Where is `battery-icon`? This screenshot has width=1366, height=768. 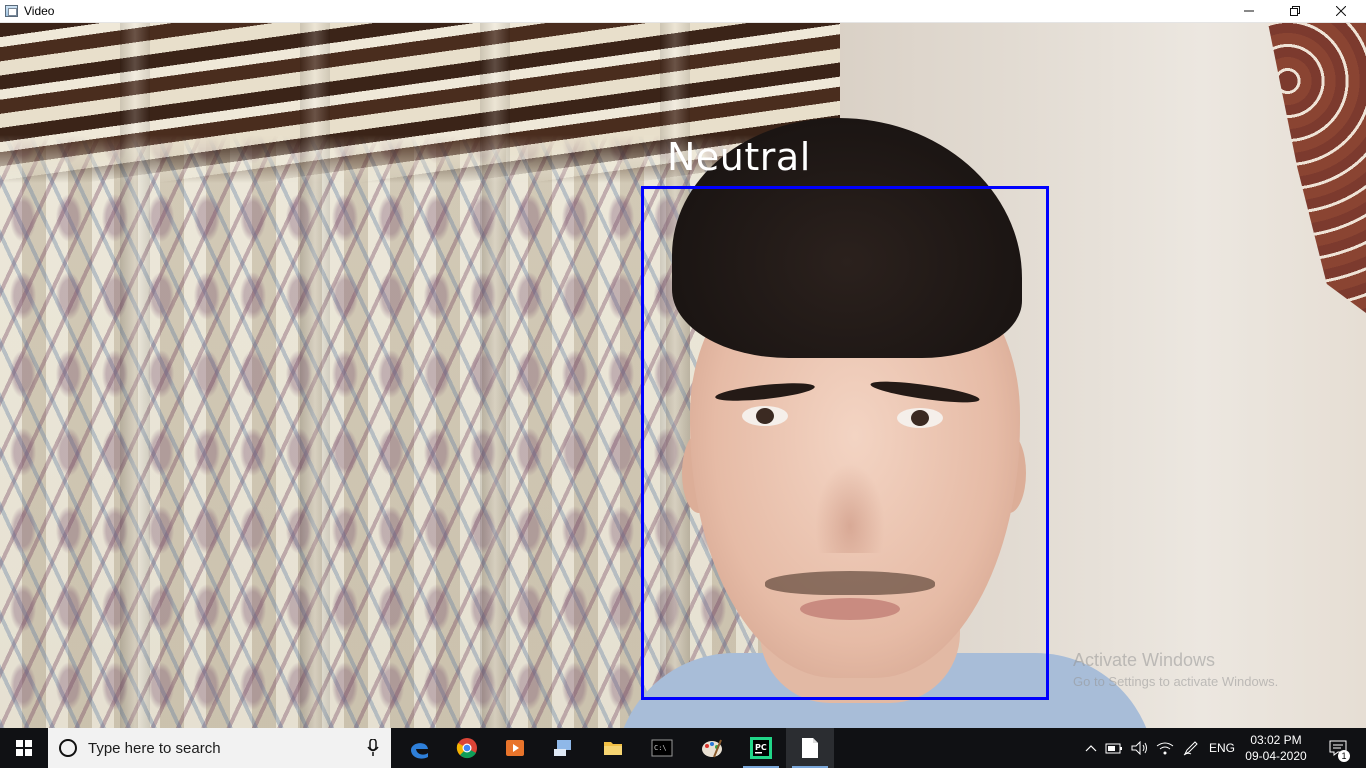
battery-icon is located at coordinates (1113, 748).